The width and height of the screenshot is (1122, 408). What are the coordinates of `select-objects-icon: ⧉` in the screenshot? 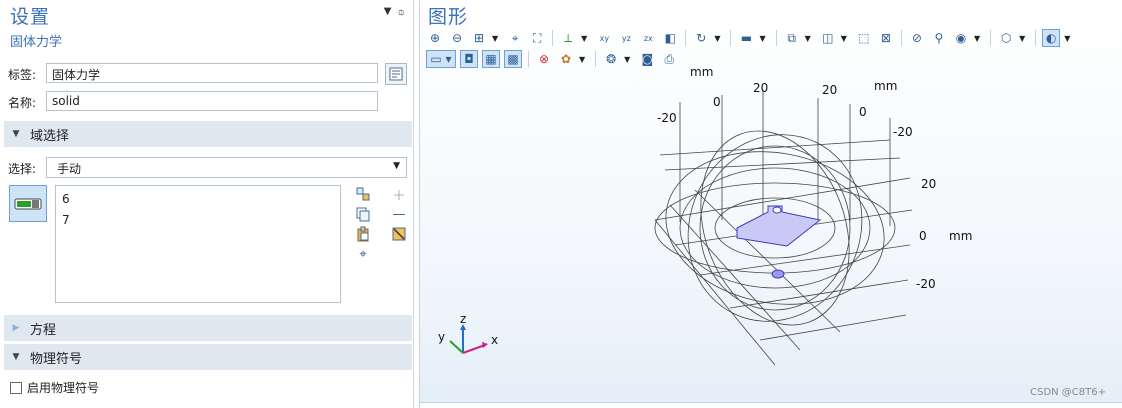 It's located at (792, 38).